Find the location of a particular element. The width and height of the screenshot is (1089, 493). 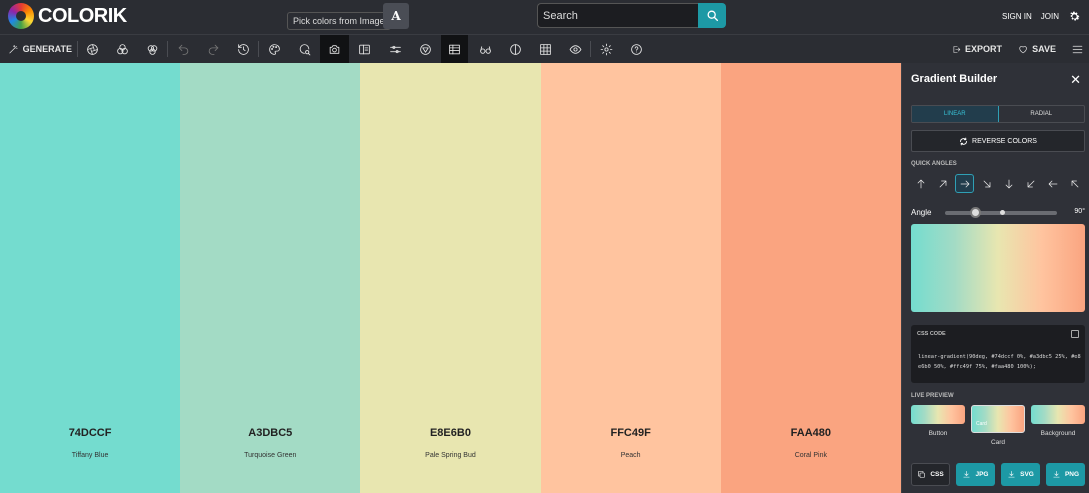

settings-gear-icon is located at coordinates (1074, 16).